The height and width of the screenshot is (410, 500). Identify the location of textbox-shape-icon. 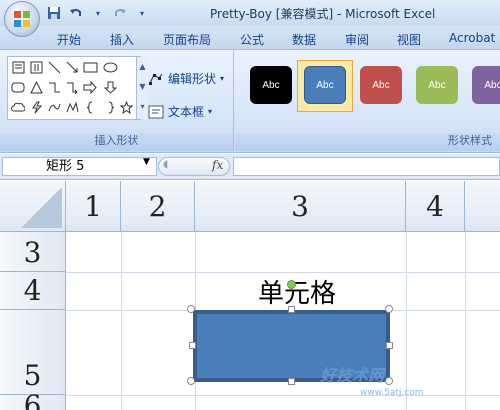
(18, 67).